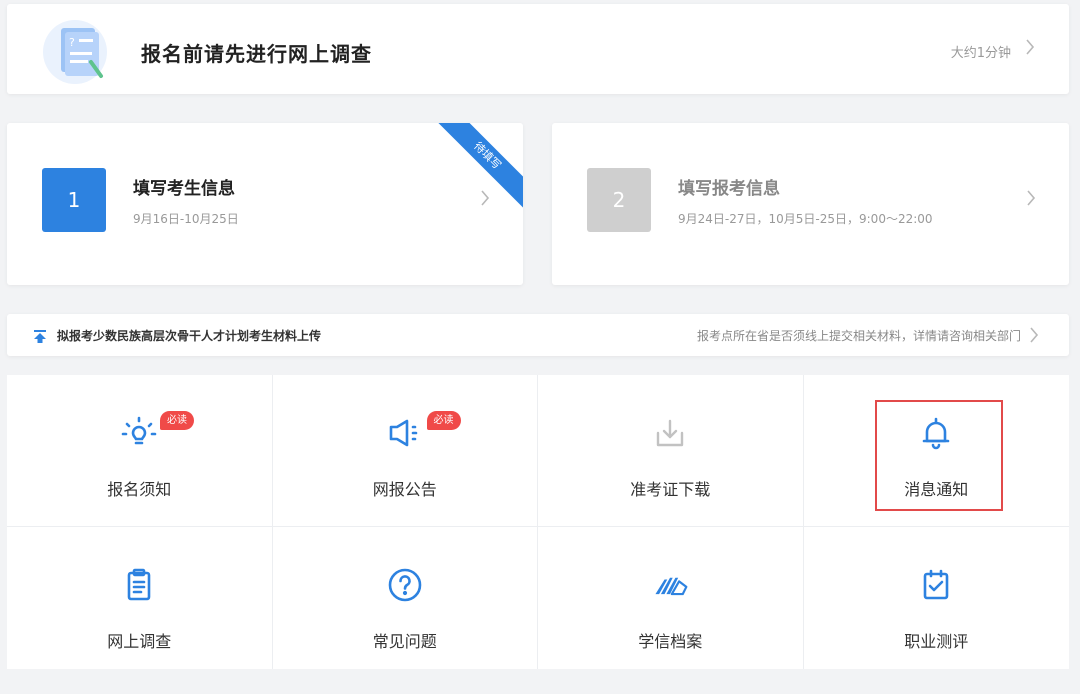 This screenshot has width=1080, height=694. I want to click on survey-duration: 大约1分钟, so click(980, 53).